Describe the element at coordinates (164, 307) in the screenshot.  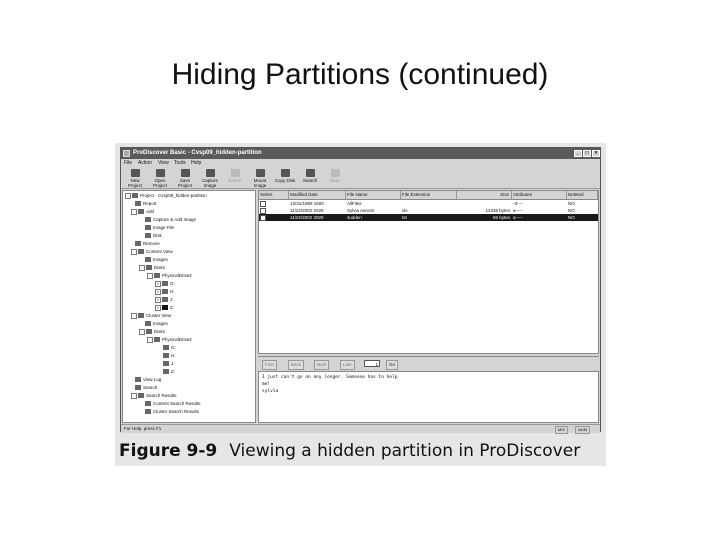
I see `tree-item-drive-z: + Z:` at that location.